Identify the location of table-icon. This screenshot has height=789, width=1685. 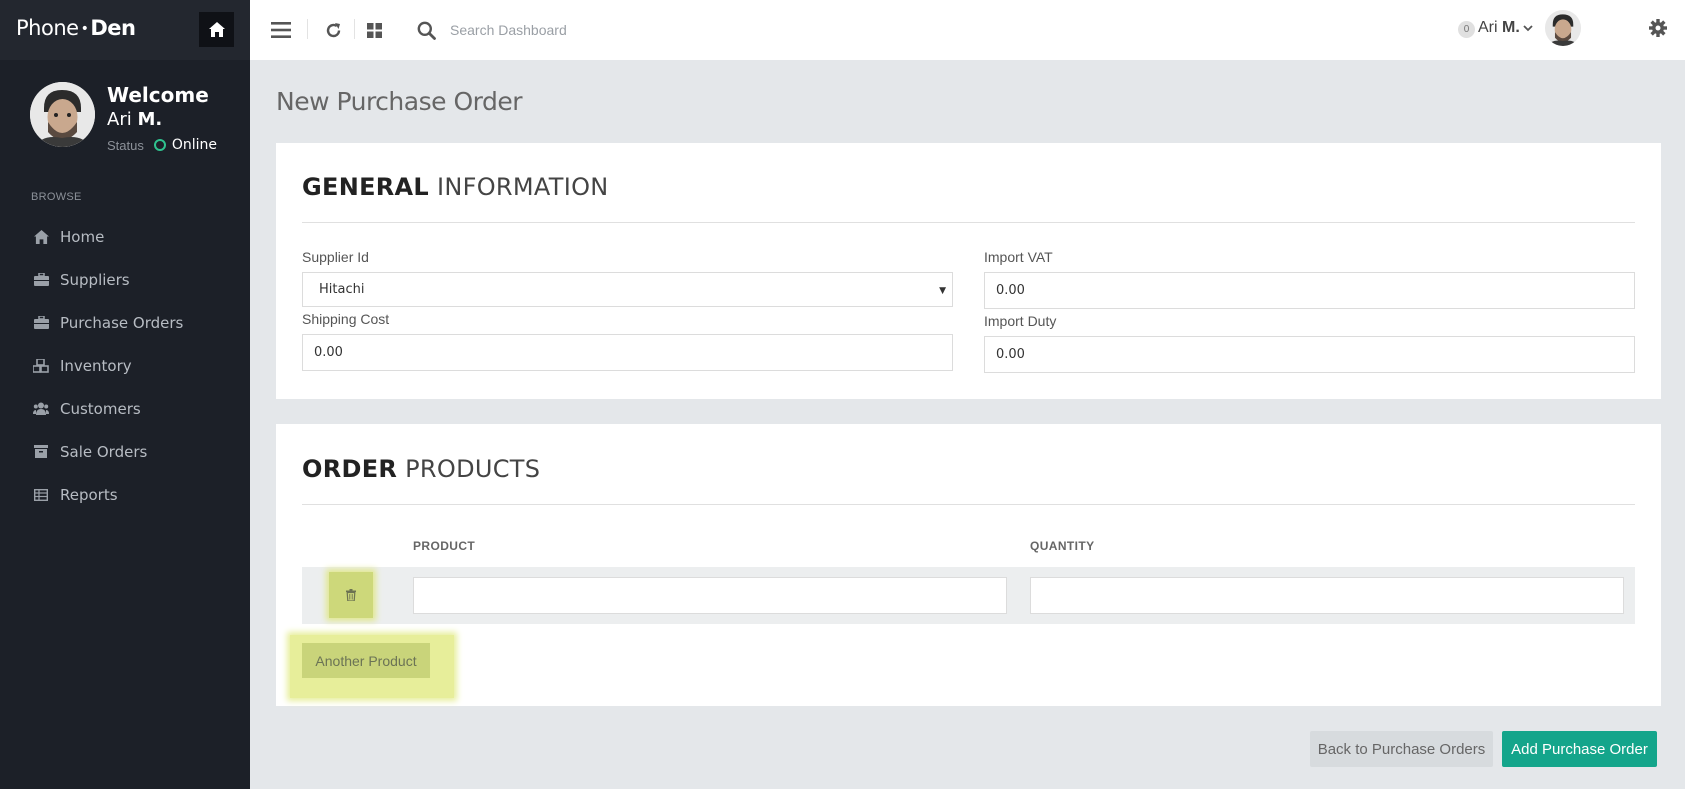
(41, 495).